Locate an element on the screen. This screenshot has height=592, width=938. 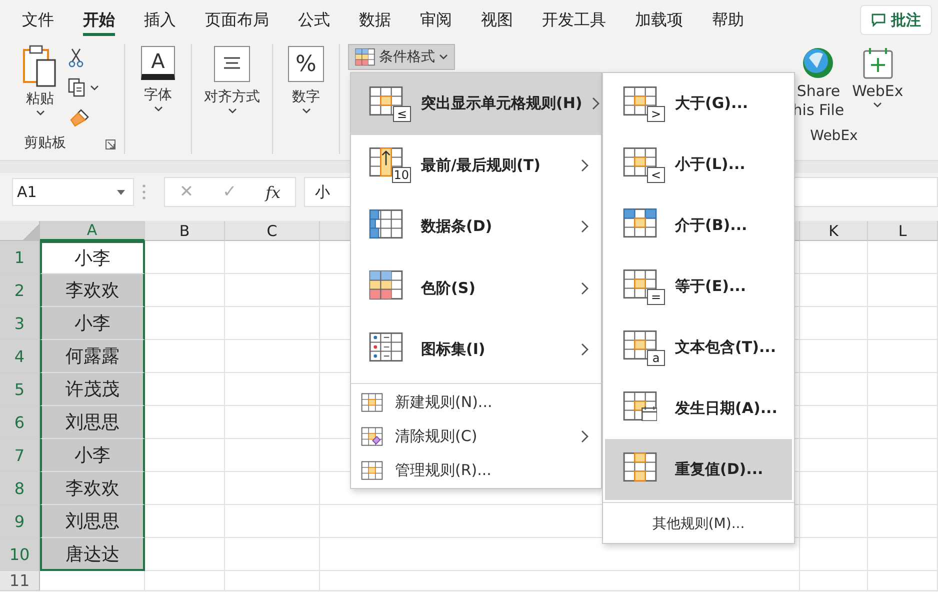
conditional-format-button: 条件格式 is located at coordinates (401, 57).